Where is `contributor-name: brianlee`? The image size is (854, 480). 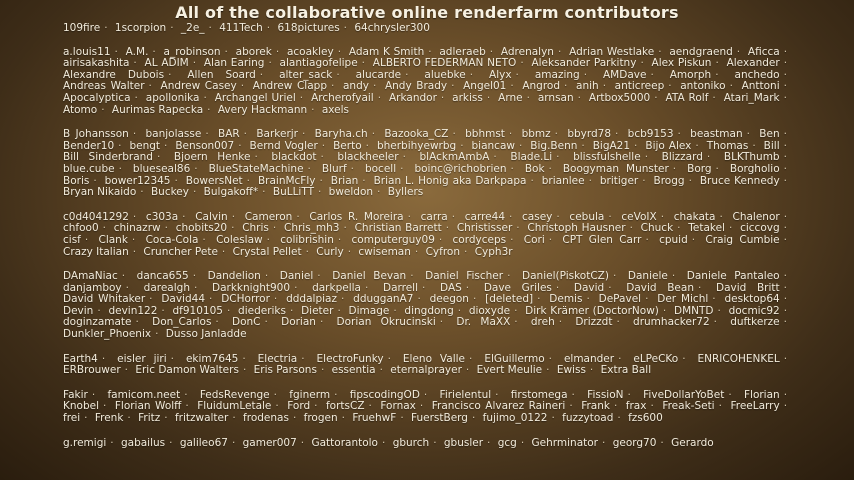
contributor-name: brianlee is located at coordinates (563, 180).